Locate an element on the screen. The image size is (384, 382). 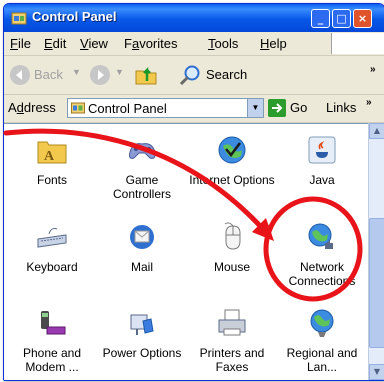
menu-edit: Edit is located at coordinates (55, 43).